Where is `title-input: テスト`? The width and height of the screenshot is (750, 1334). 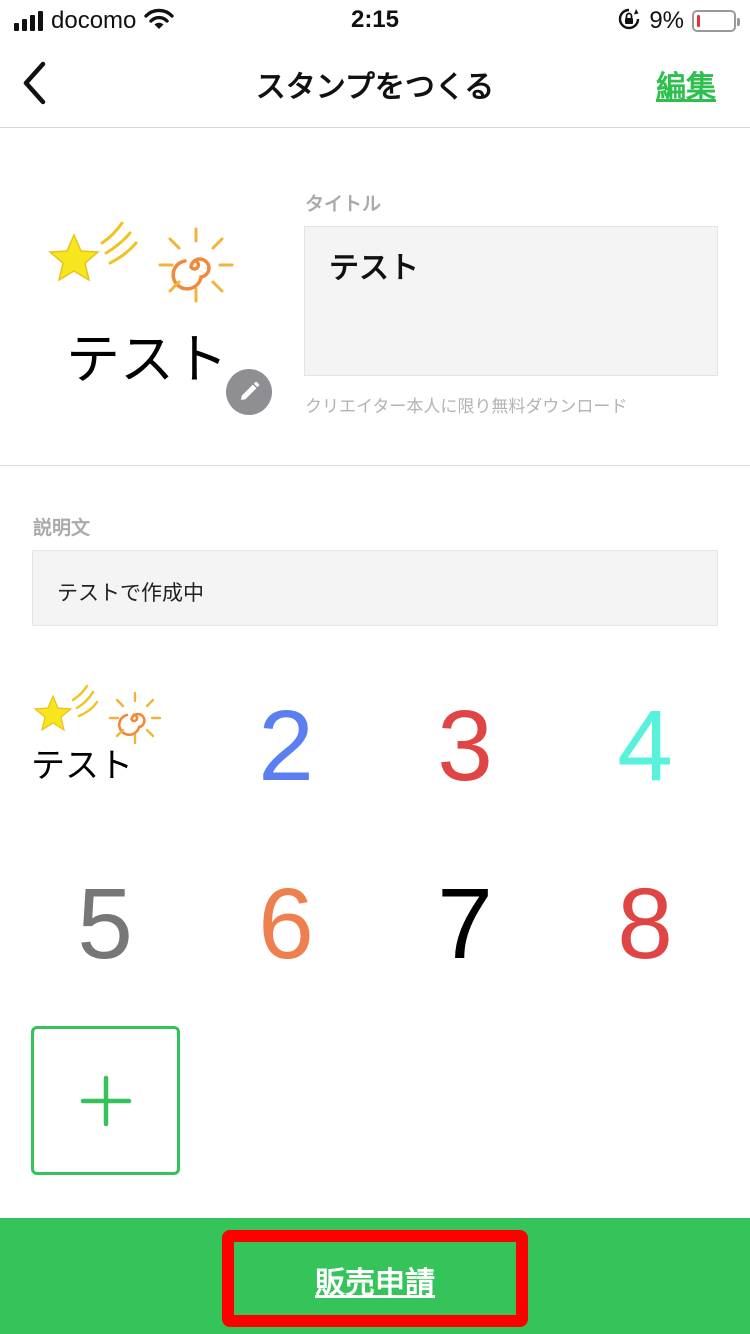
title-input: テスト is located at coordinates (511, 301).